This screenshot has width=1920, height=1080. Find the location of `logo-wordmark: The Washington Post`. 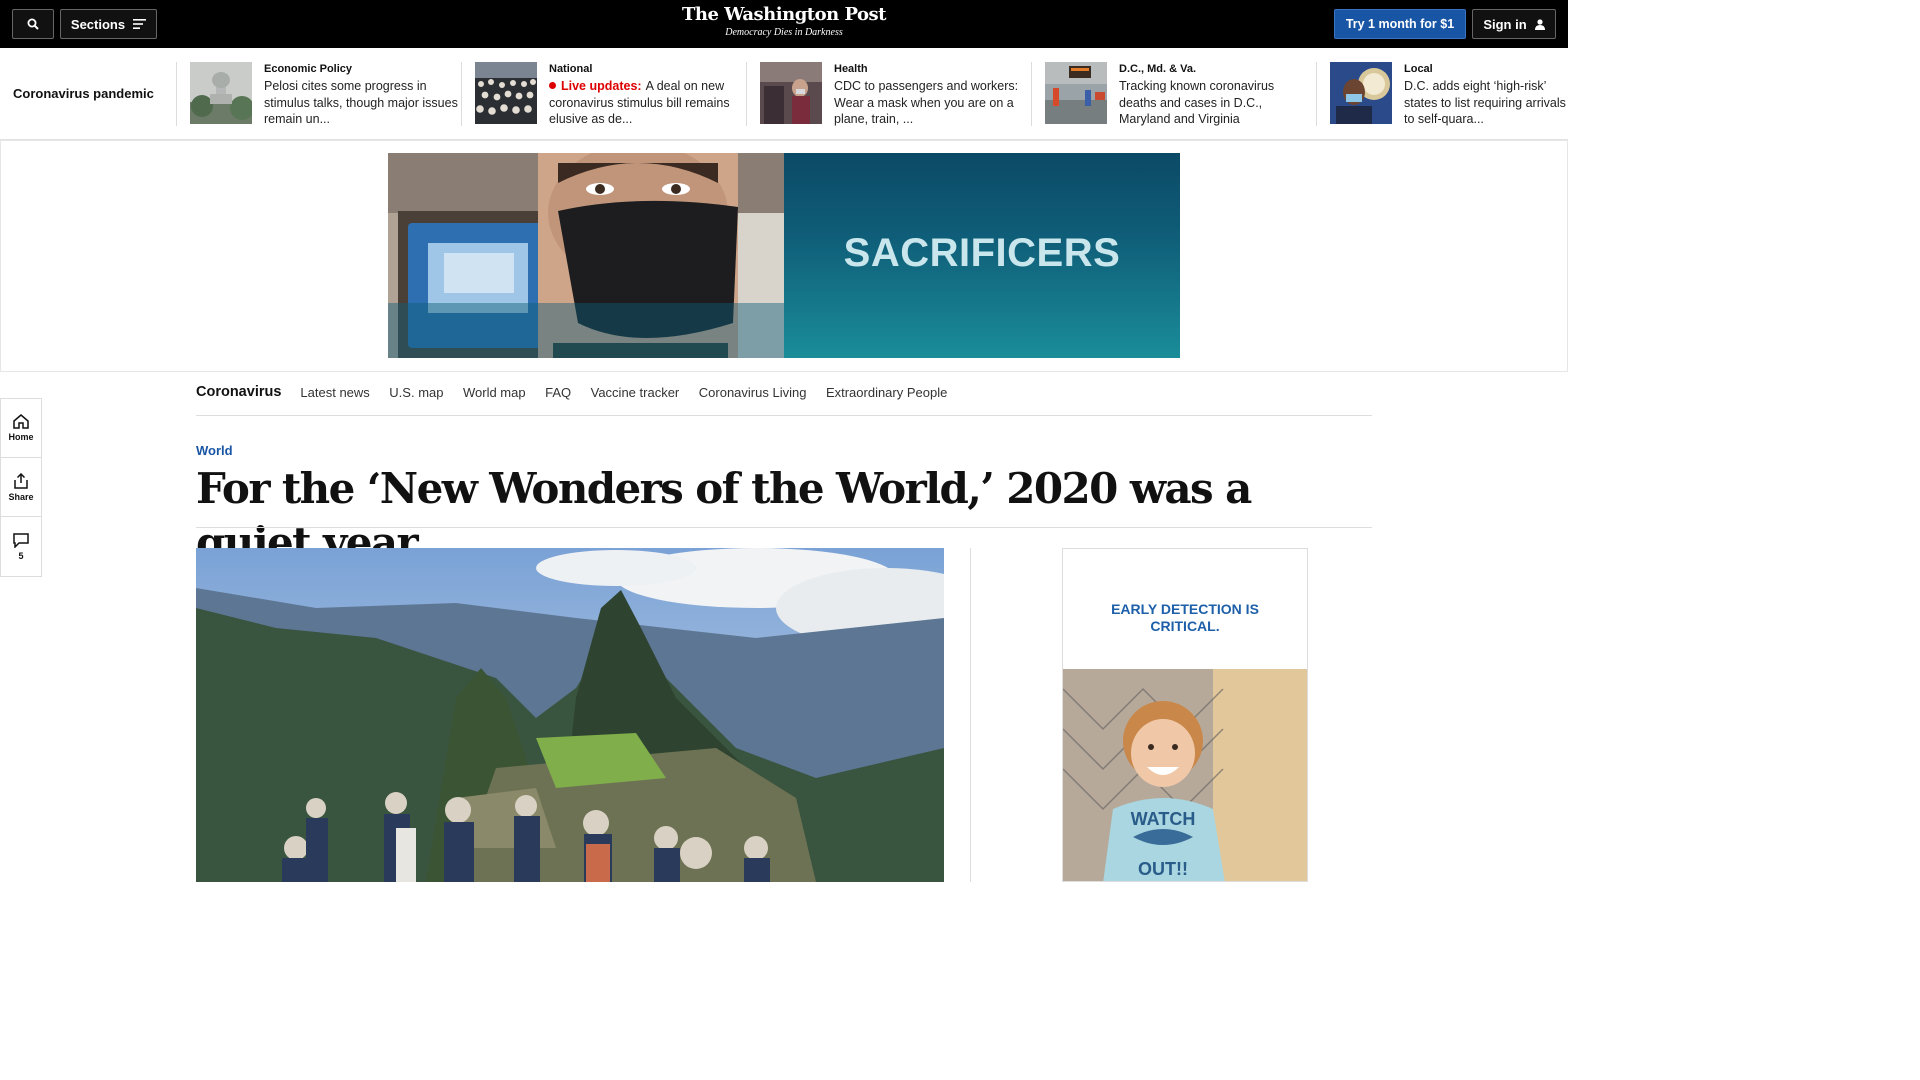

logo-wordmark: The Washington Post is located at coordinates (784, 14).